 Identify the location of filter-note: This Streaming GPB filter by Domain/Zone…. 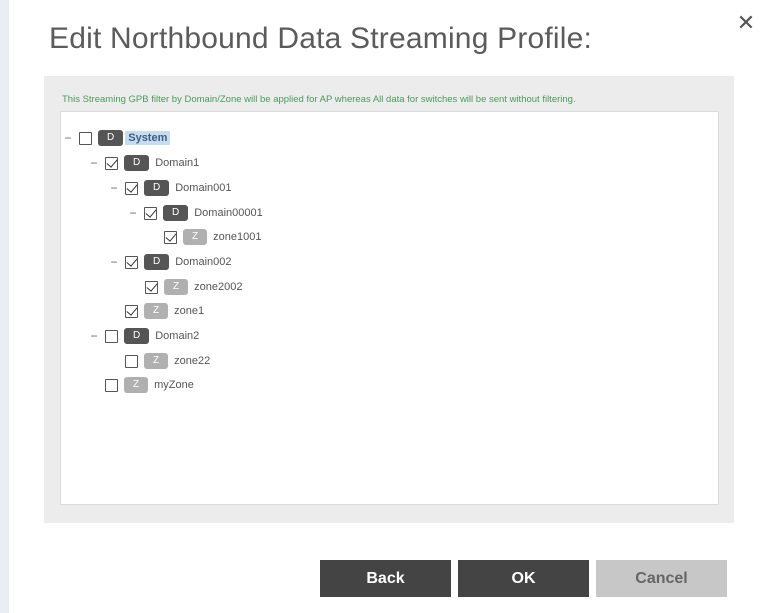
(319, 99).